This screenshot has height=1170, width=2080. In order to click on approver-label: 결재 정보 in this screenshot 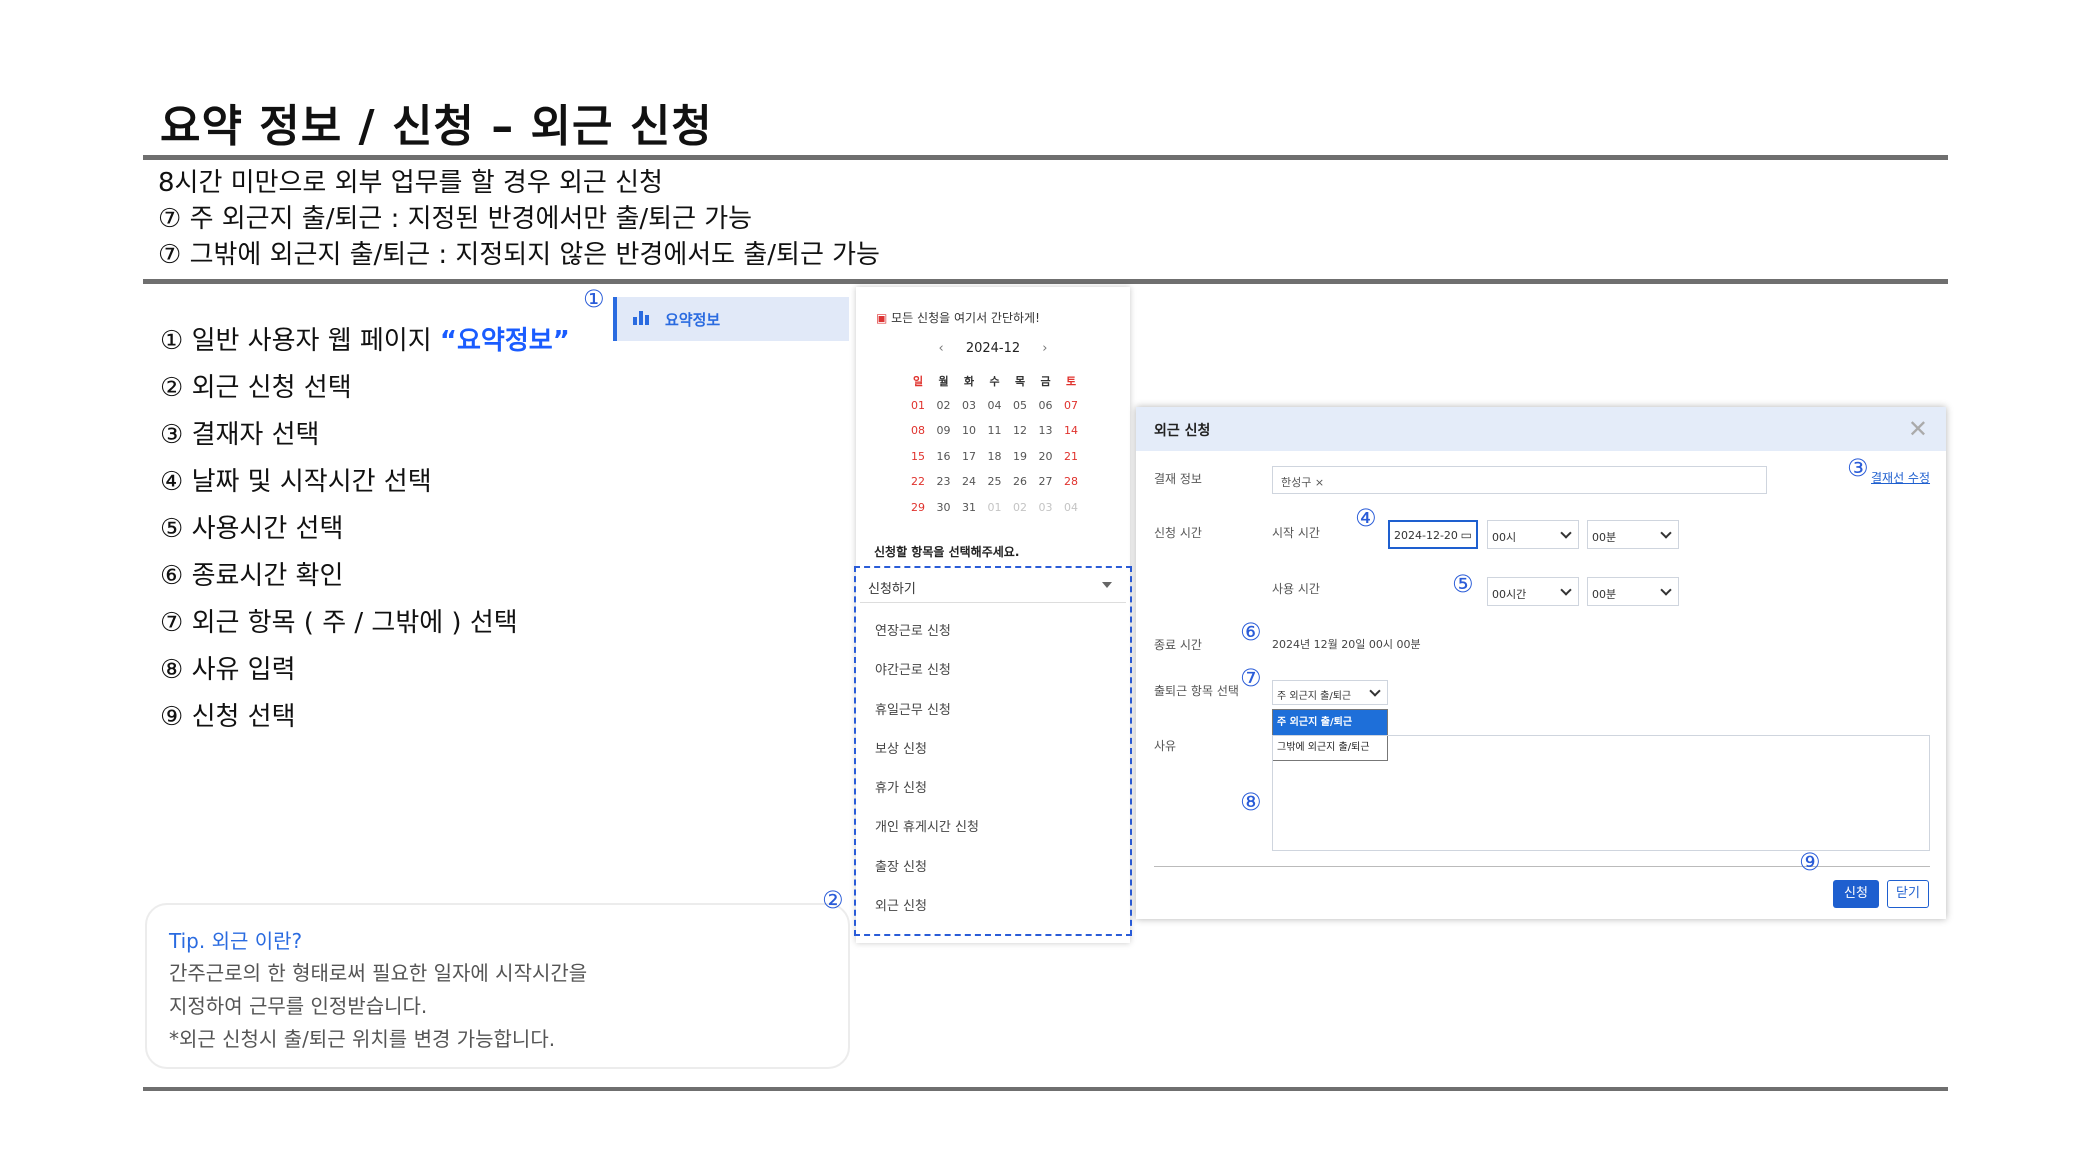, I will do `click(1178, 479)`.